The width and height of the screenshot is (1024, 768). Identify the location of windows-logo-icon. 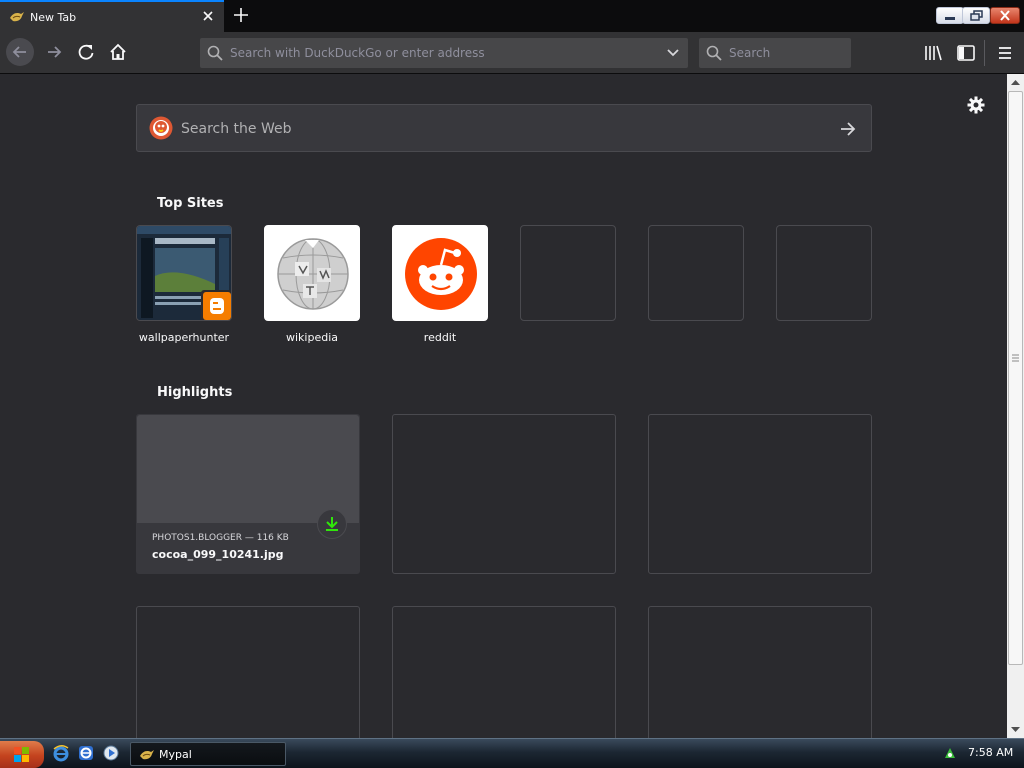
(21, 754).